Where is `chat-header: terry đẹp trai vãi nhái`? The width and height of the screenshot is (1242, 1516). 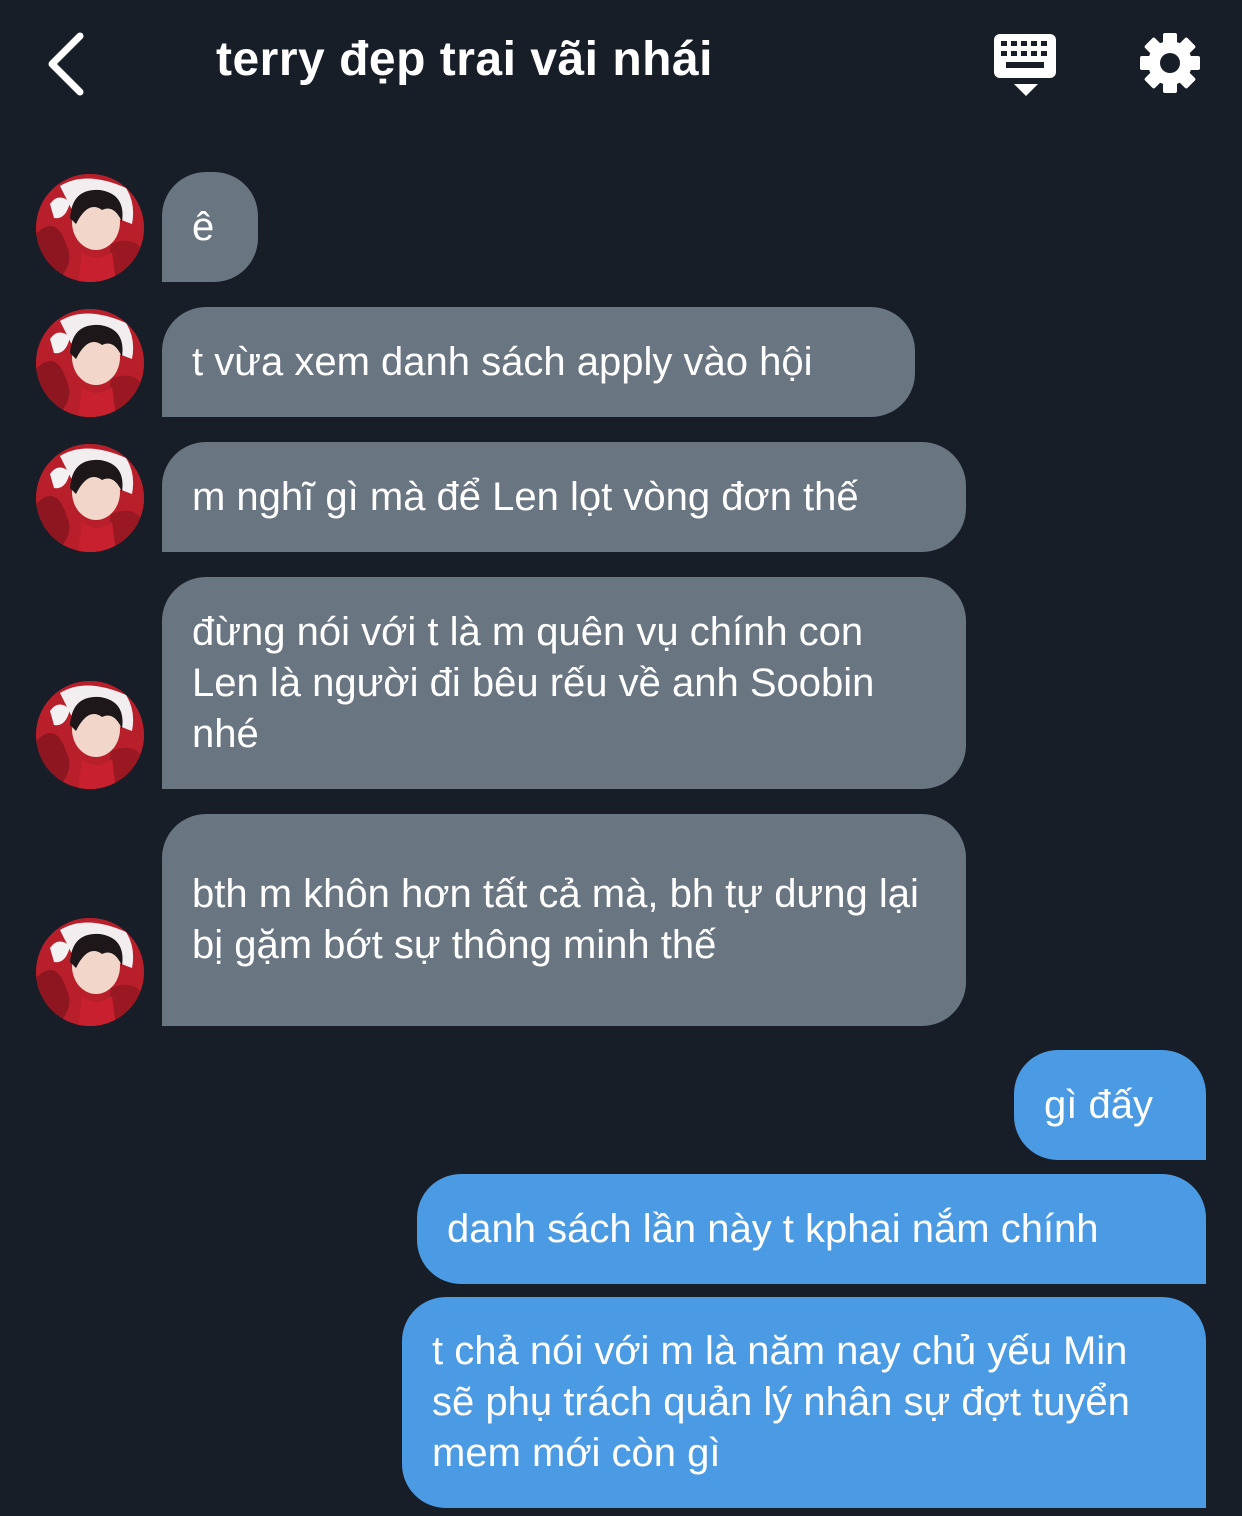
chat-header: terry đẹp trai vãi nhái is located at coordinates (621, 65).